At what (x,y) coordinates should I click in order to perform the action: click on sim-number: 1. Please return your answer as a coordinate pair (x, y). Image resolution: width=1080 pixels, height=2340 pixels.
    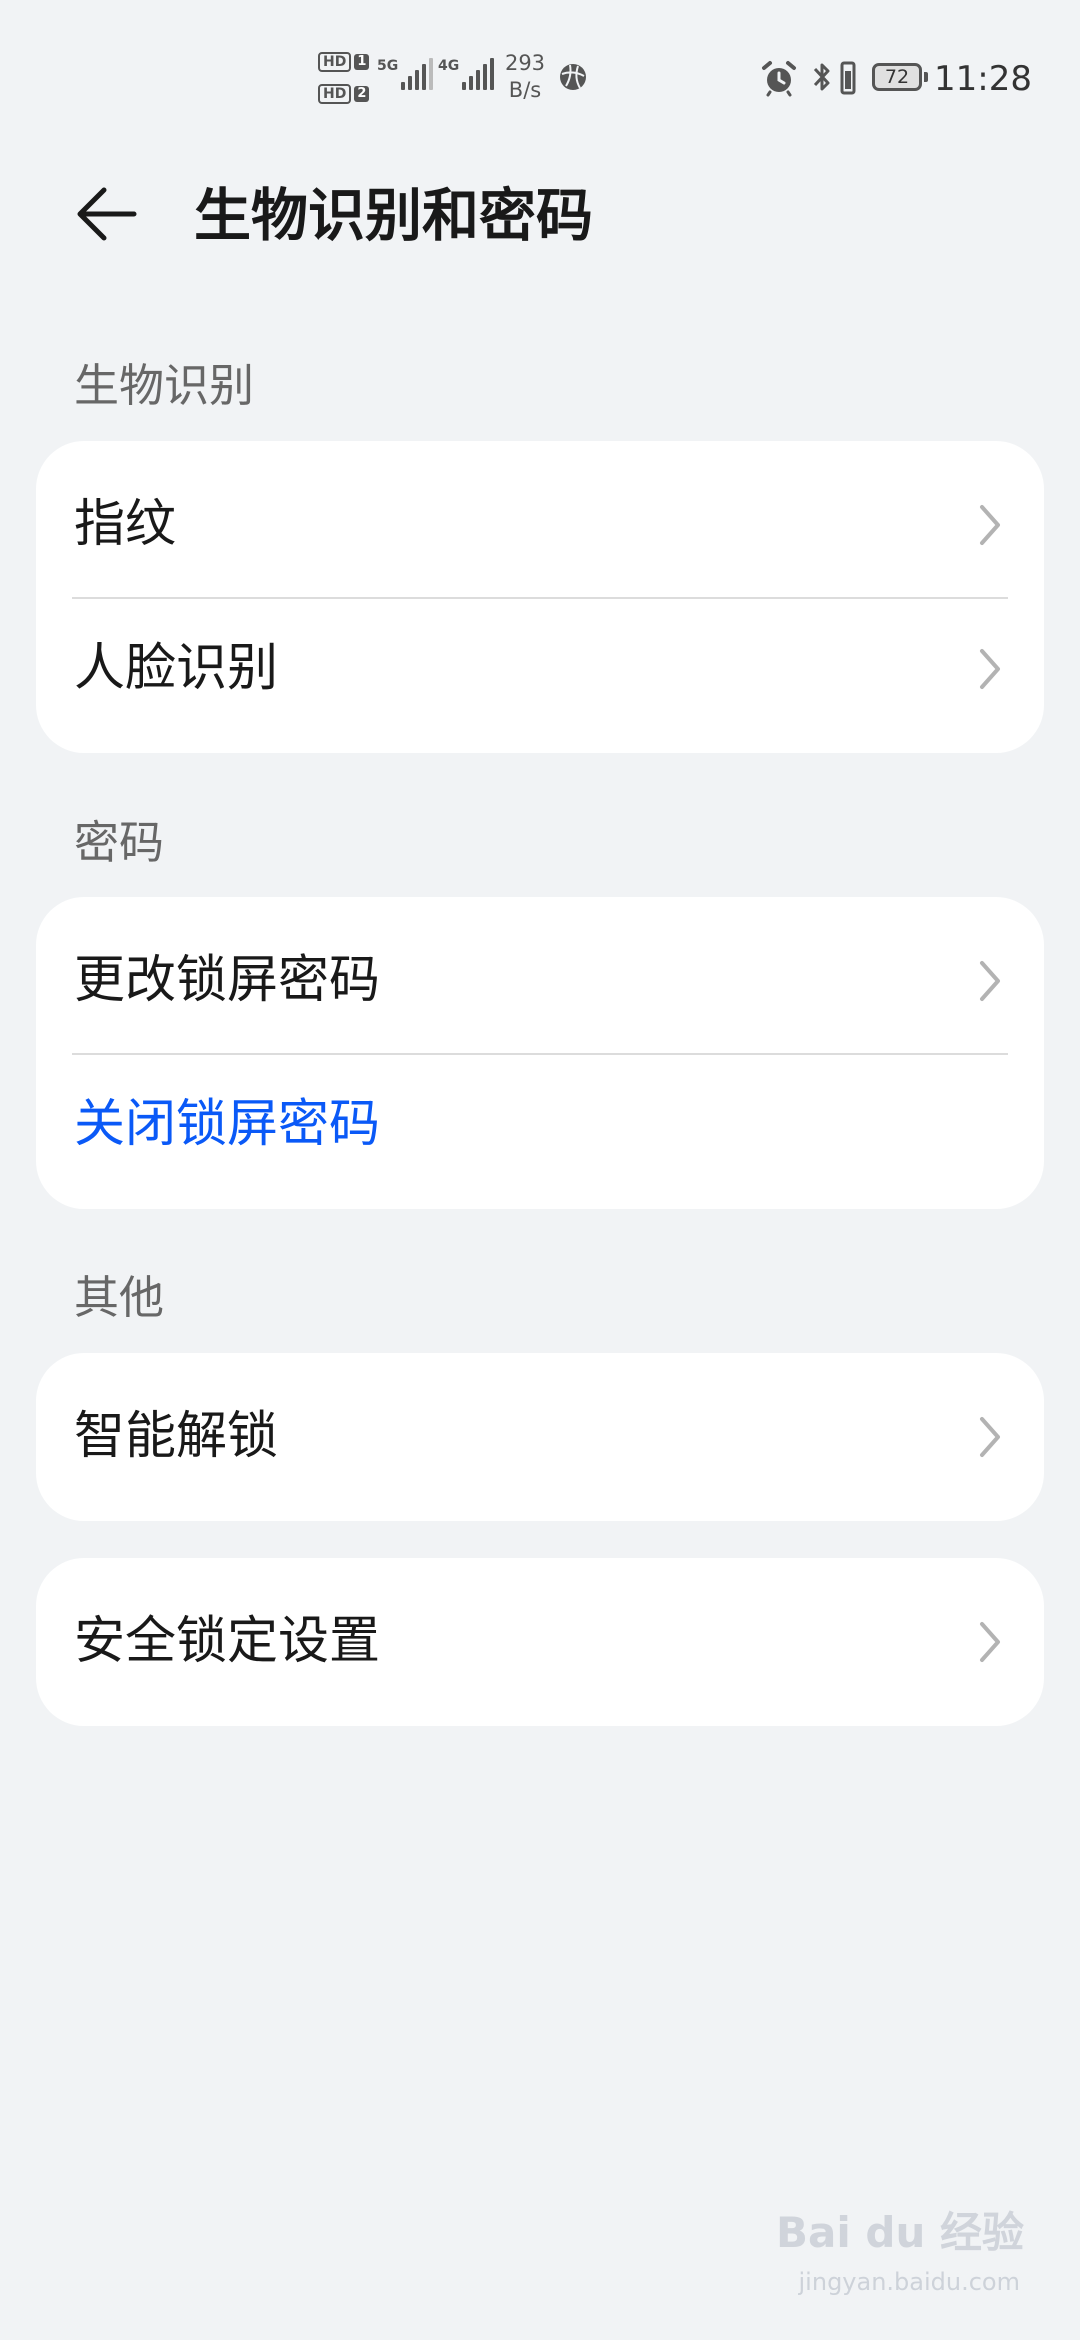
    Looking at the image, I should click on (362, 62).